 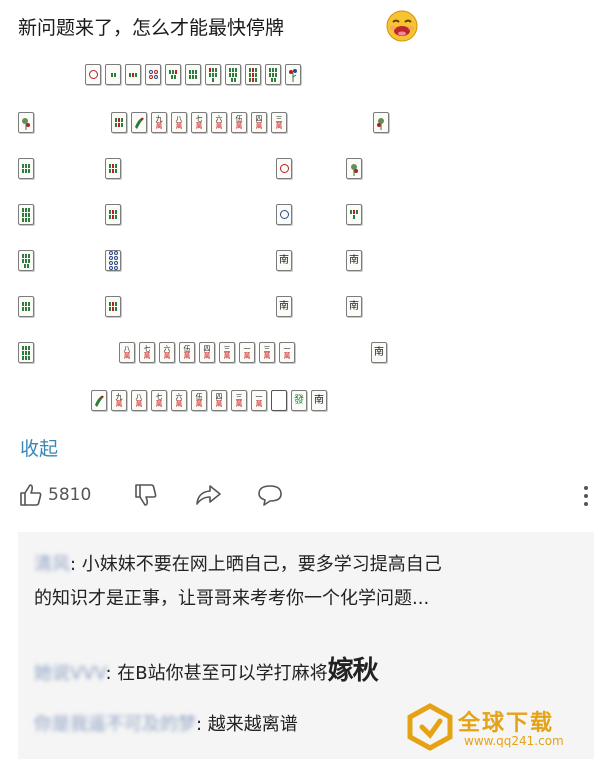 What do you see at coordinates (222, 673) in the screenshot?
I see `comment-text: 在B站你甚至可以学打麻将` at bounding box center [222, 673].